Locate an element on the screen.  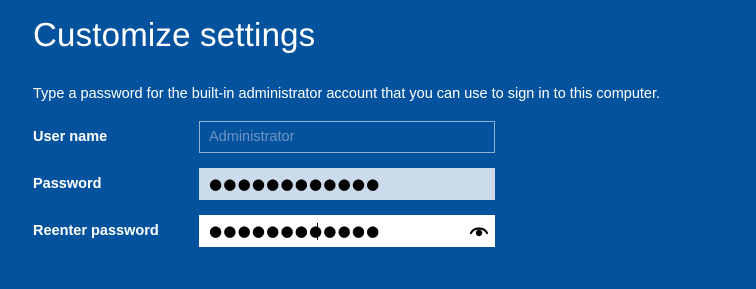
password-row: Password ●●●●●●●●●●●● is located at coordinates (378, 185).